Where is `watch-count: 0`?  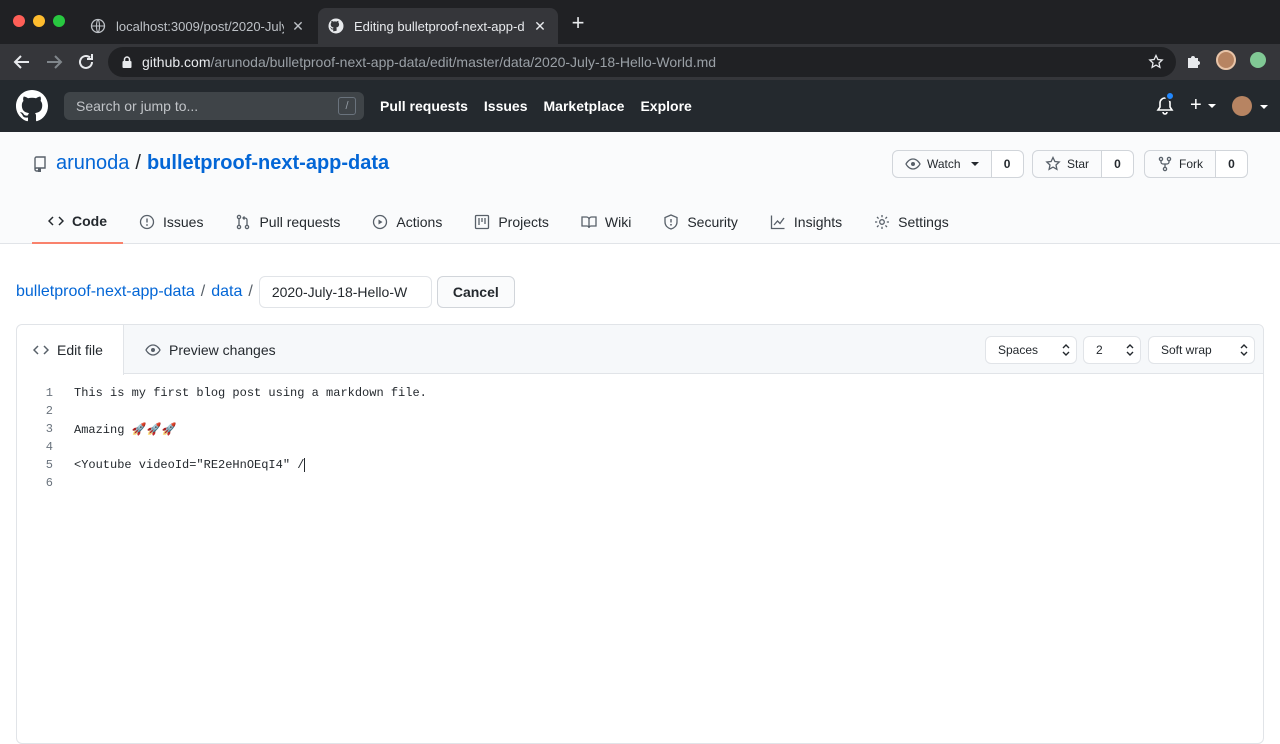 watch-count: 0 is located at coordinates (1007, 164).